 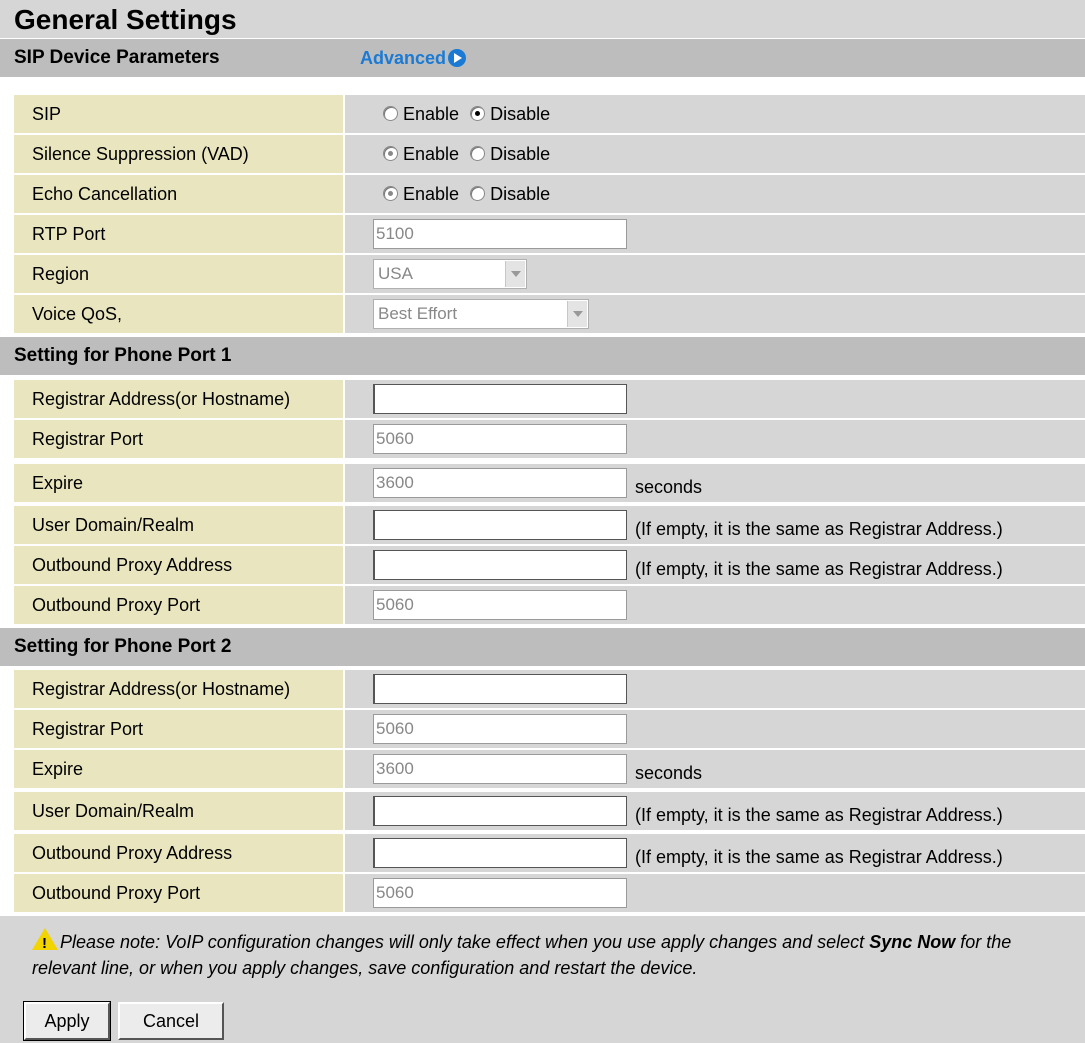 I want to click on expire-unit: seconds, so click(x=669, y=773).